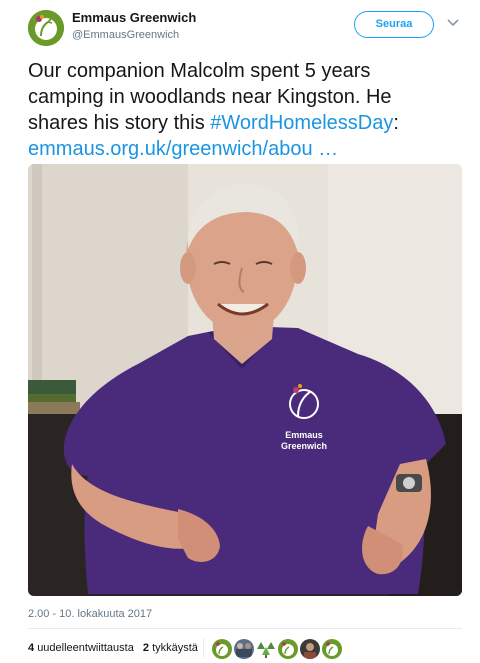 This screenshot has height=663, width=480. What do you see at coordinates (31, 648) in the screenshot?
I see `retweet-count: 4` at bounding box center [31, 648].